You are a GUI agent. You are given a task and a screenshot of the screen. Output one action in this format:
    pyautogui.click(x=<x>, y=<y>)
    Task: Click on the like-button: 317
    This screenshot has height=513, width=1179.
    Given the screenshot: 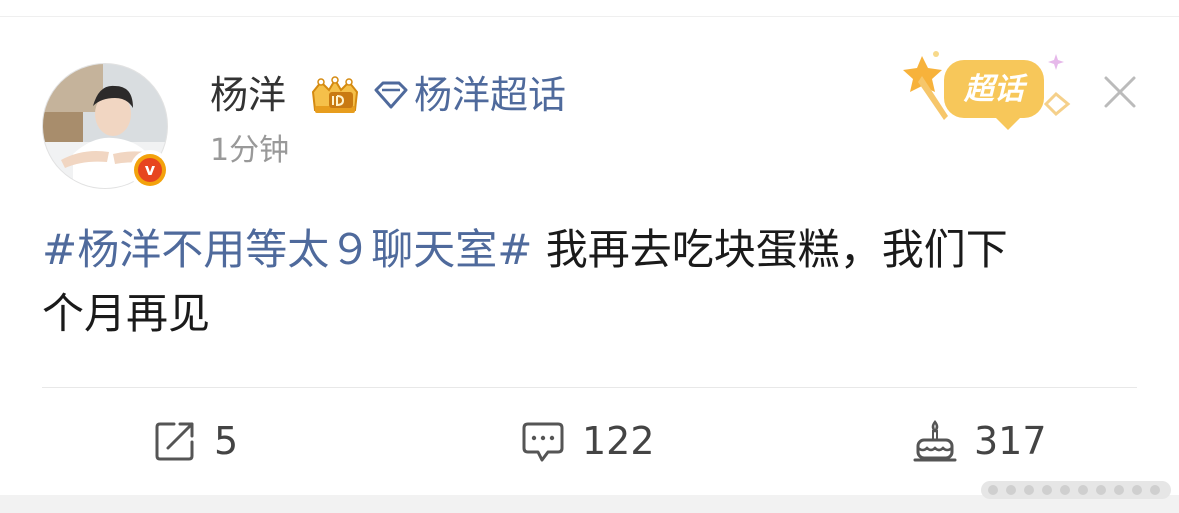 What is the action you would take?
    pyautogui.click(x=979, y=441)
    